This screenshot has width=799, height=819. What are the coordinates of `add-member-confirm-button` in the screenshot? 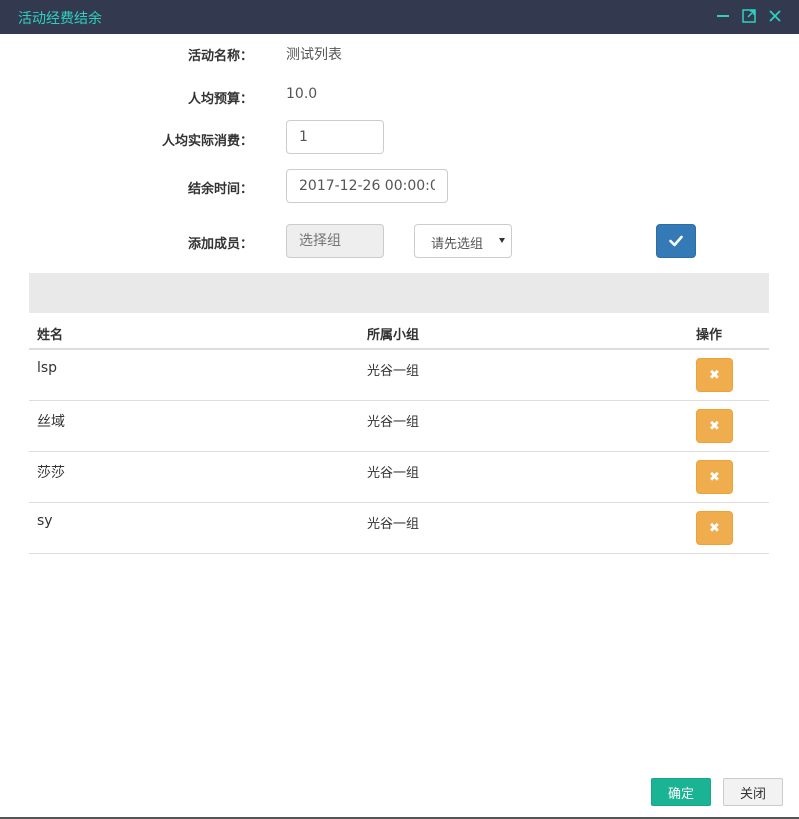 It's located at (676, 241).